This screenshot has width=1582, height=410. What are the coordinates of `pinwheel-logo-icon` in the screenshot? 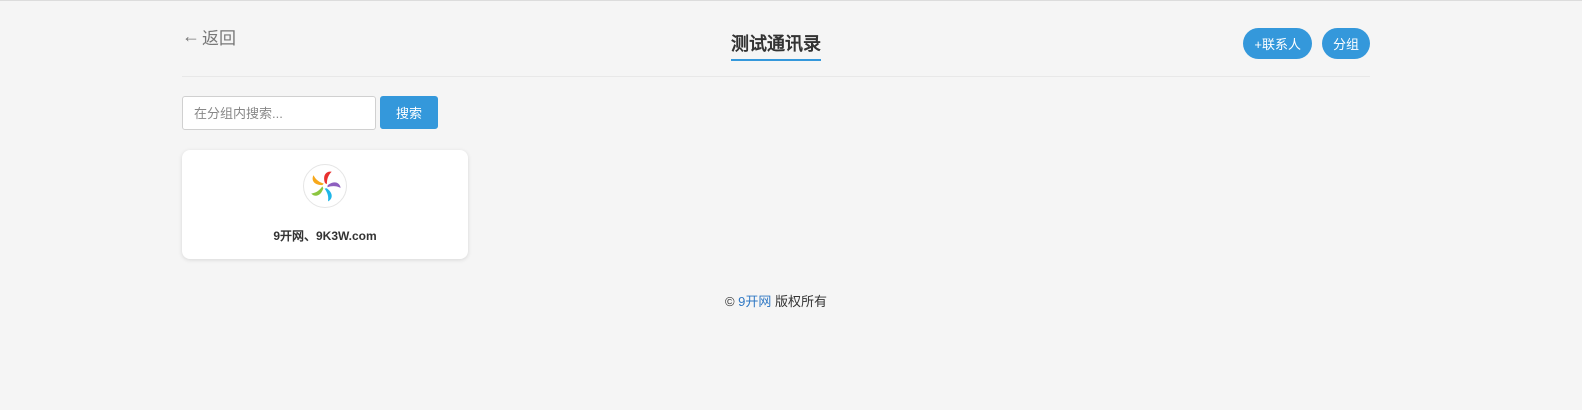 It's located at (326, 186).